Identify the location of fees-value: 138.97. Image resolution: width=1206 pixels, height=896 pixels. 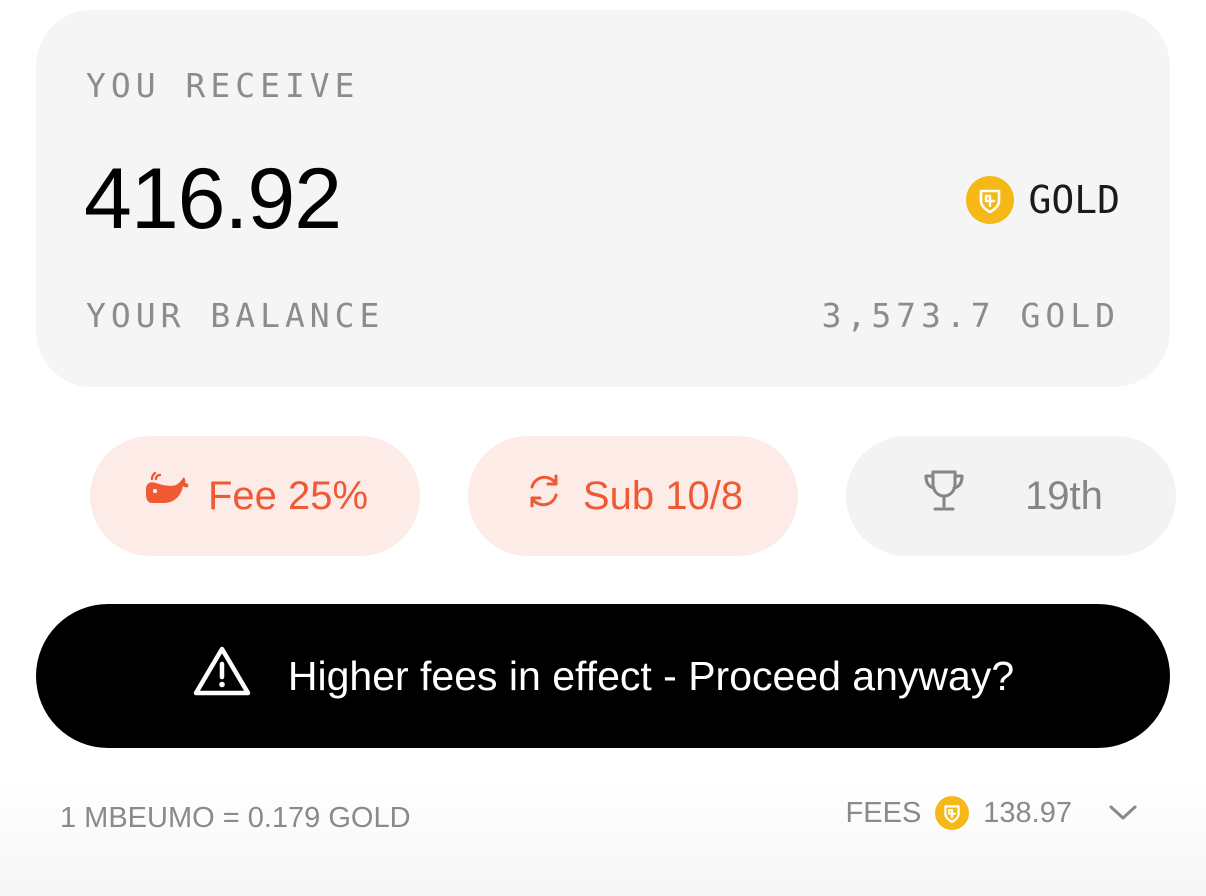
(1027, 812).